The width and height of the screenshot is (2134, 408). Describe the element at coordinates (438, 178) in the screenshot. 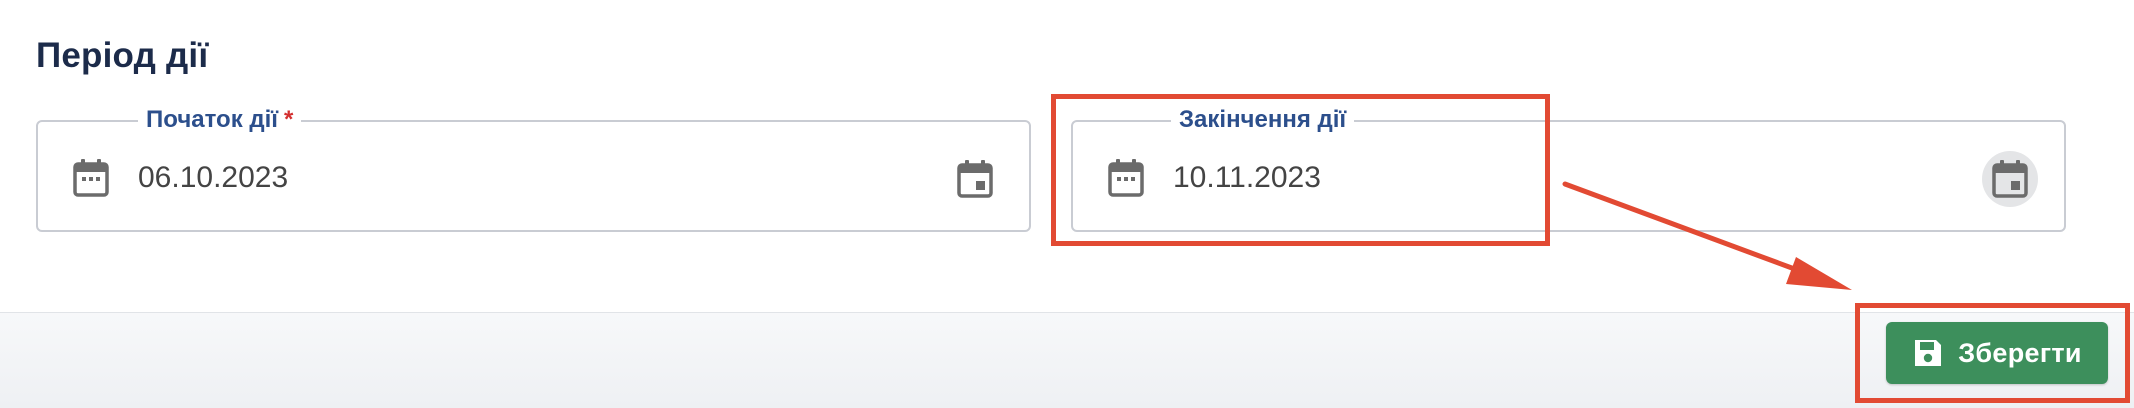

I see `start-date-input` at that location.